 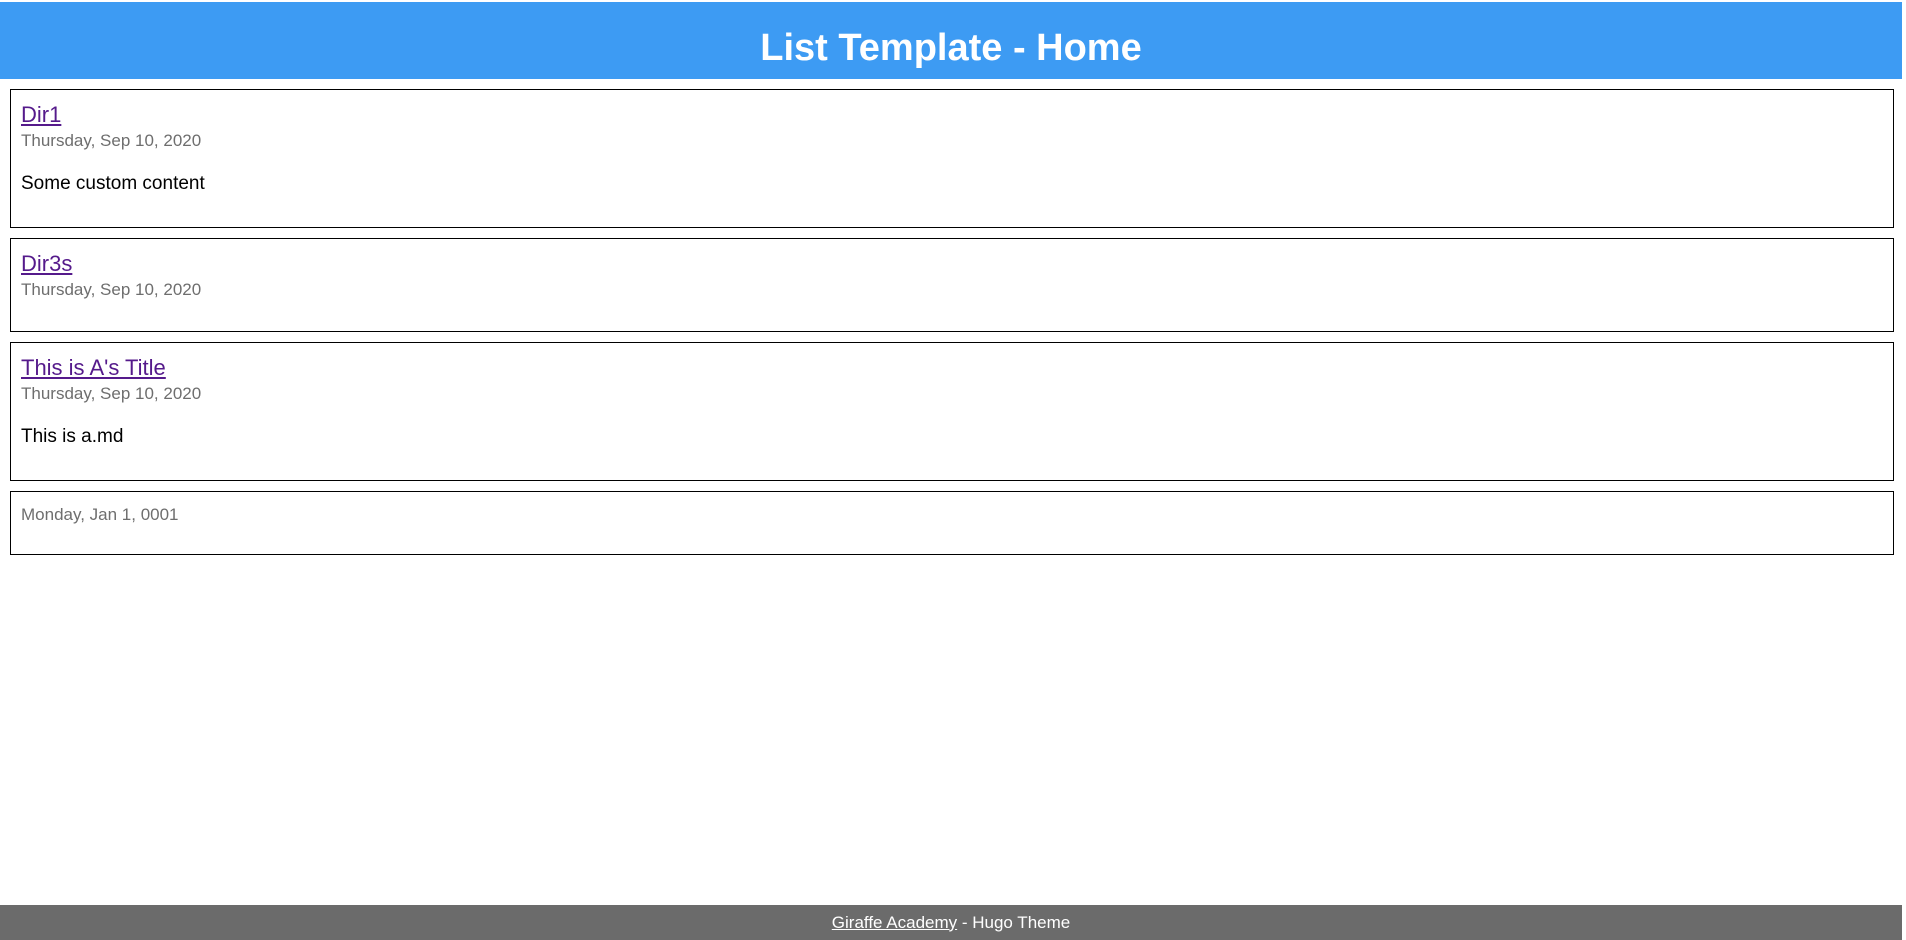 What do you see at coordinates (951, 48) in the screenshot?
I see `page-title: List Template - Home` at bounding box center [951, 48].